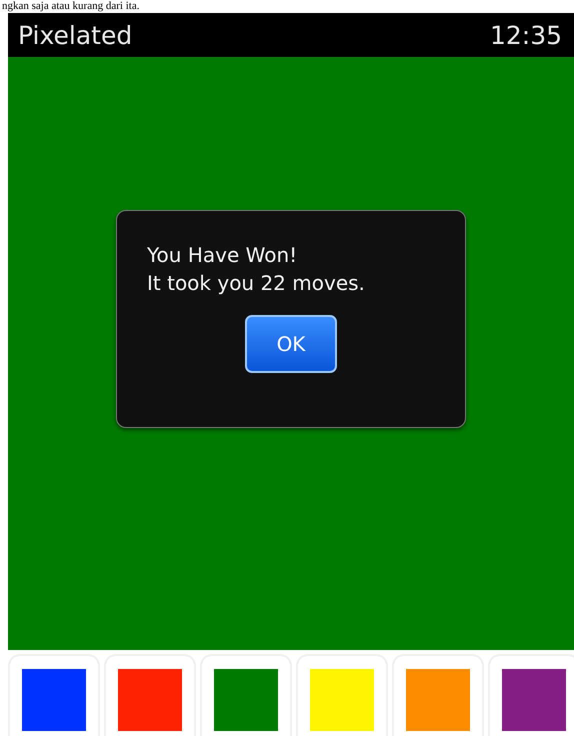  What do you see at coordinates (526, 35) in the screenshot?
I see `clock-time: 12:35` at bounding box center [526, 35].